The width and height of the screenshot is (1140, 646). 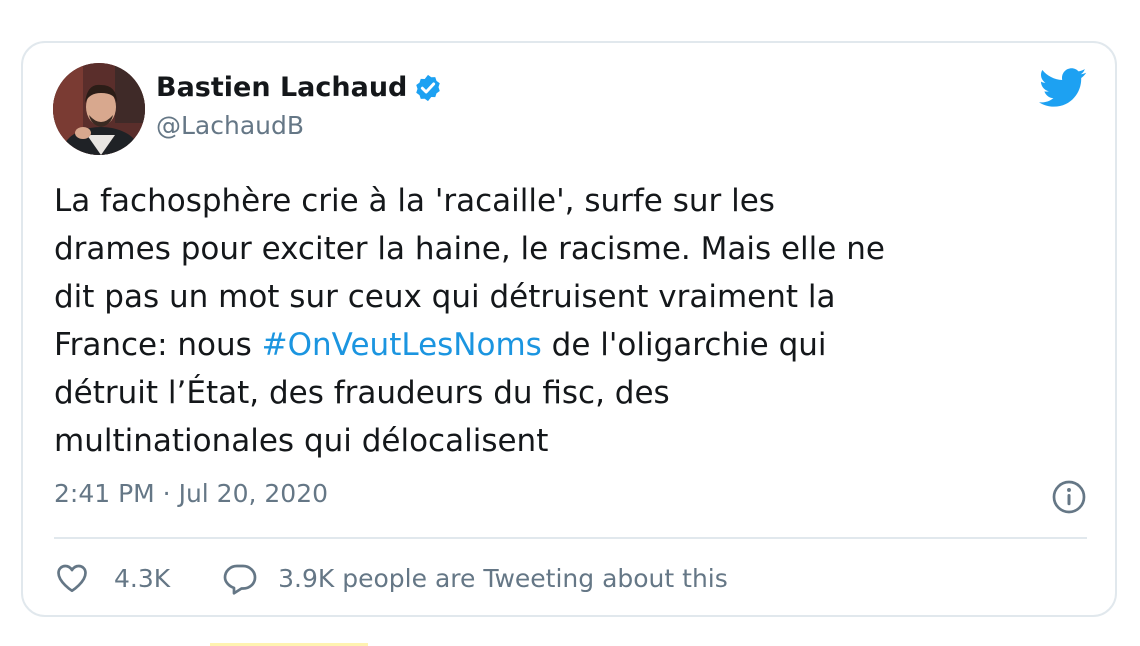 What do you see at coordinates (72, 578) in the screenshot?
I see `heart-icon` at bounding box center [72, 578].